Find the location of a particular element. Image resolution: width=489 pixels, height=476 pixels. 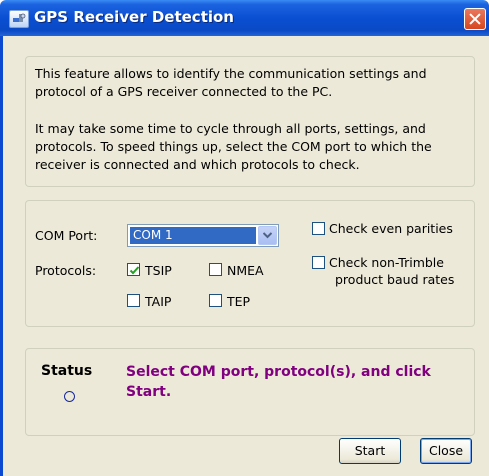

nmea-label: NMEA is located at coordinates (245, 270).